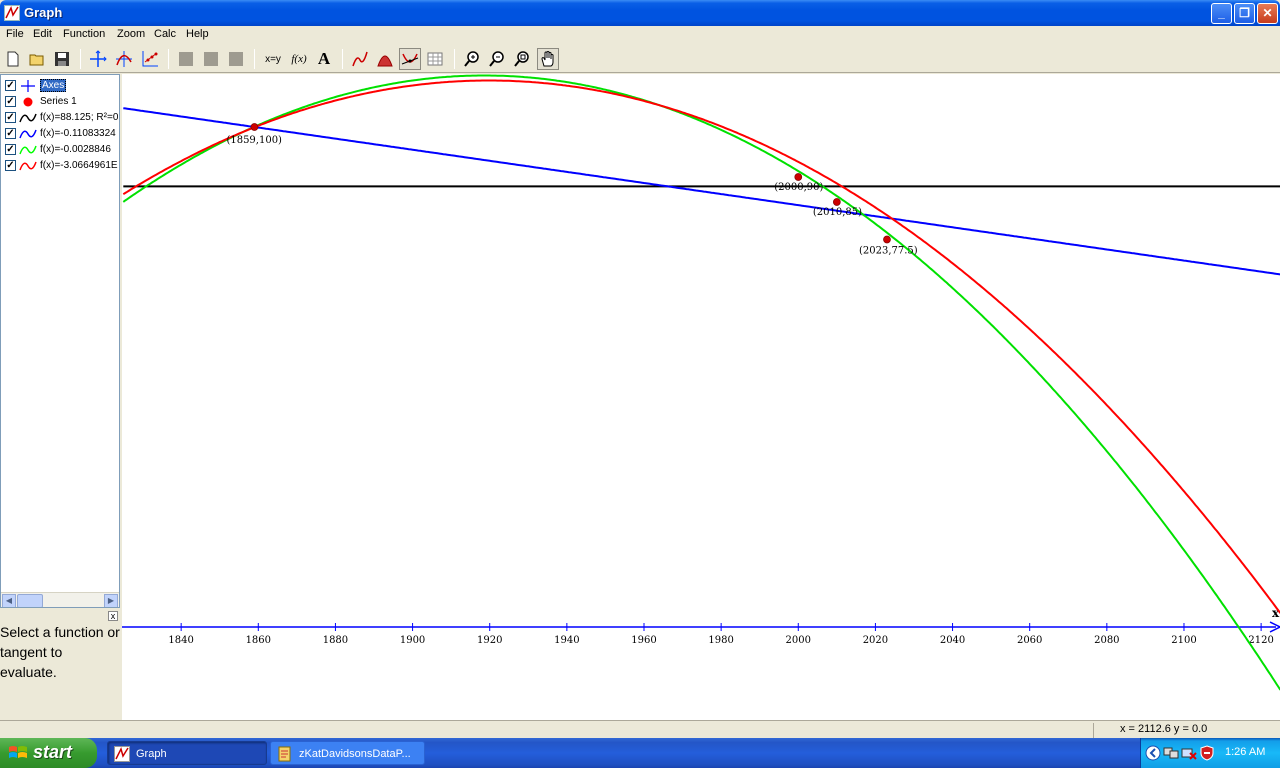  I want to click on x-tick-label: 1920, so click(489, 640).